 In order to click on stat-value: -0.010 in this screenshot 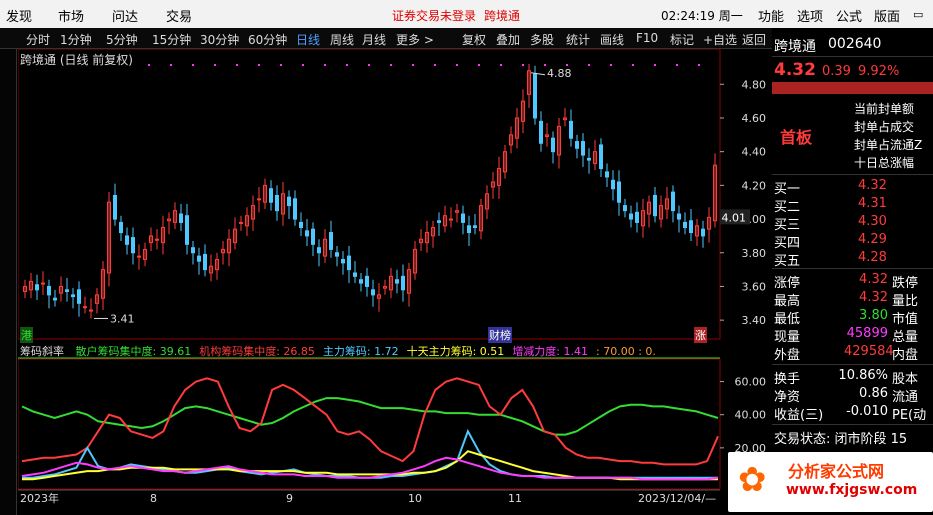, I will do `click(867, 411)`.